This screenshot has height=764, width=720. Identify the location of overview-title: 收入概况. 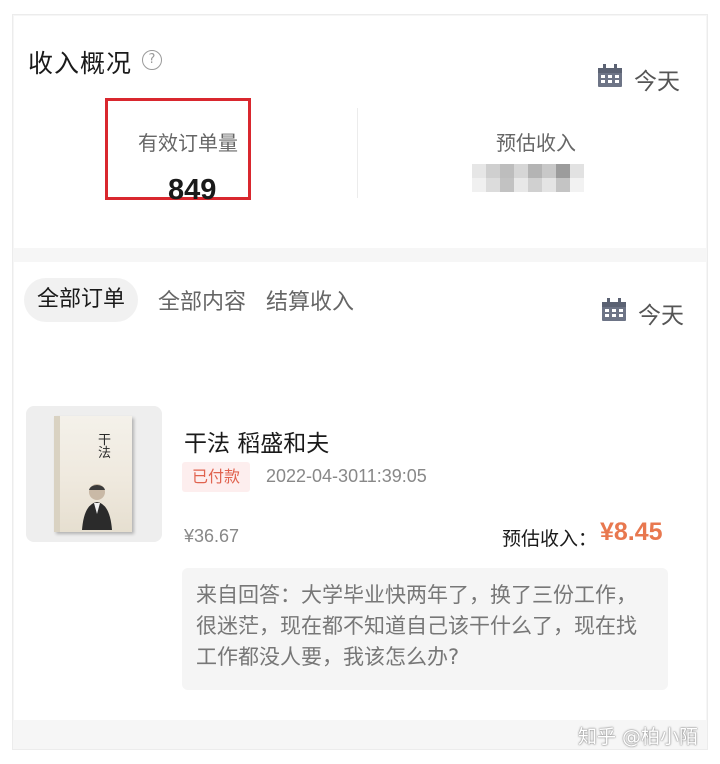
(80, 63).